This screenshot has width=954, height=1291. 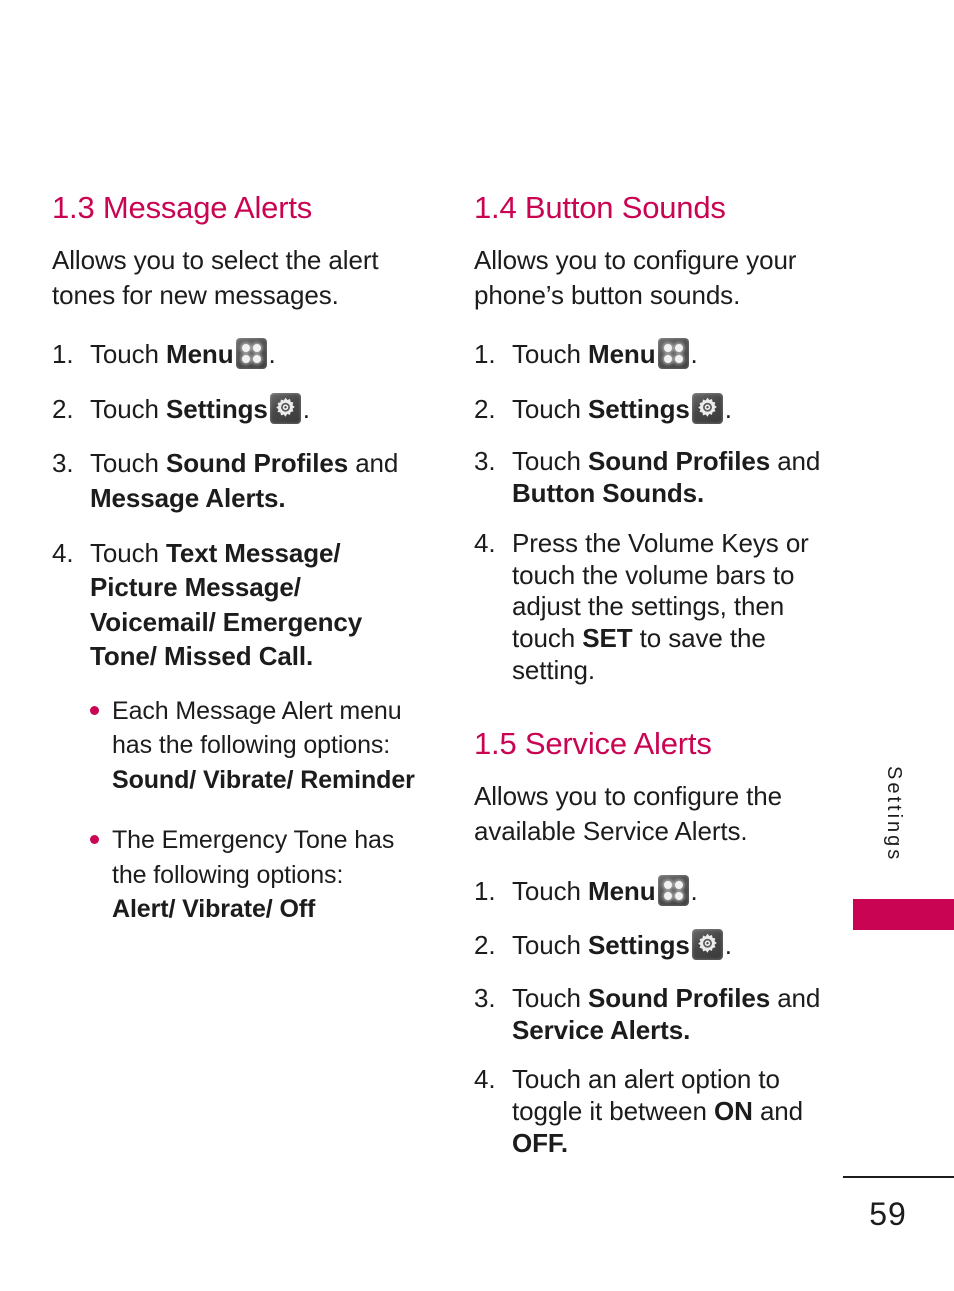 What do you see at coordinates (903, 914) in the screenshot?
I see `side-tab-marker` at bounding box center [903, 914].